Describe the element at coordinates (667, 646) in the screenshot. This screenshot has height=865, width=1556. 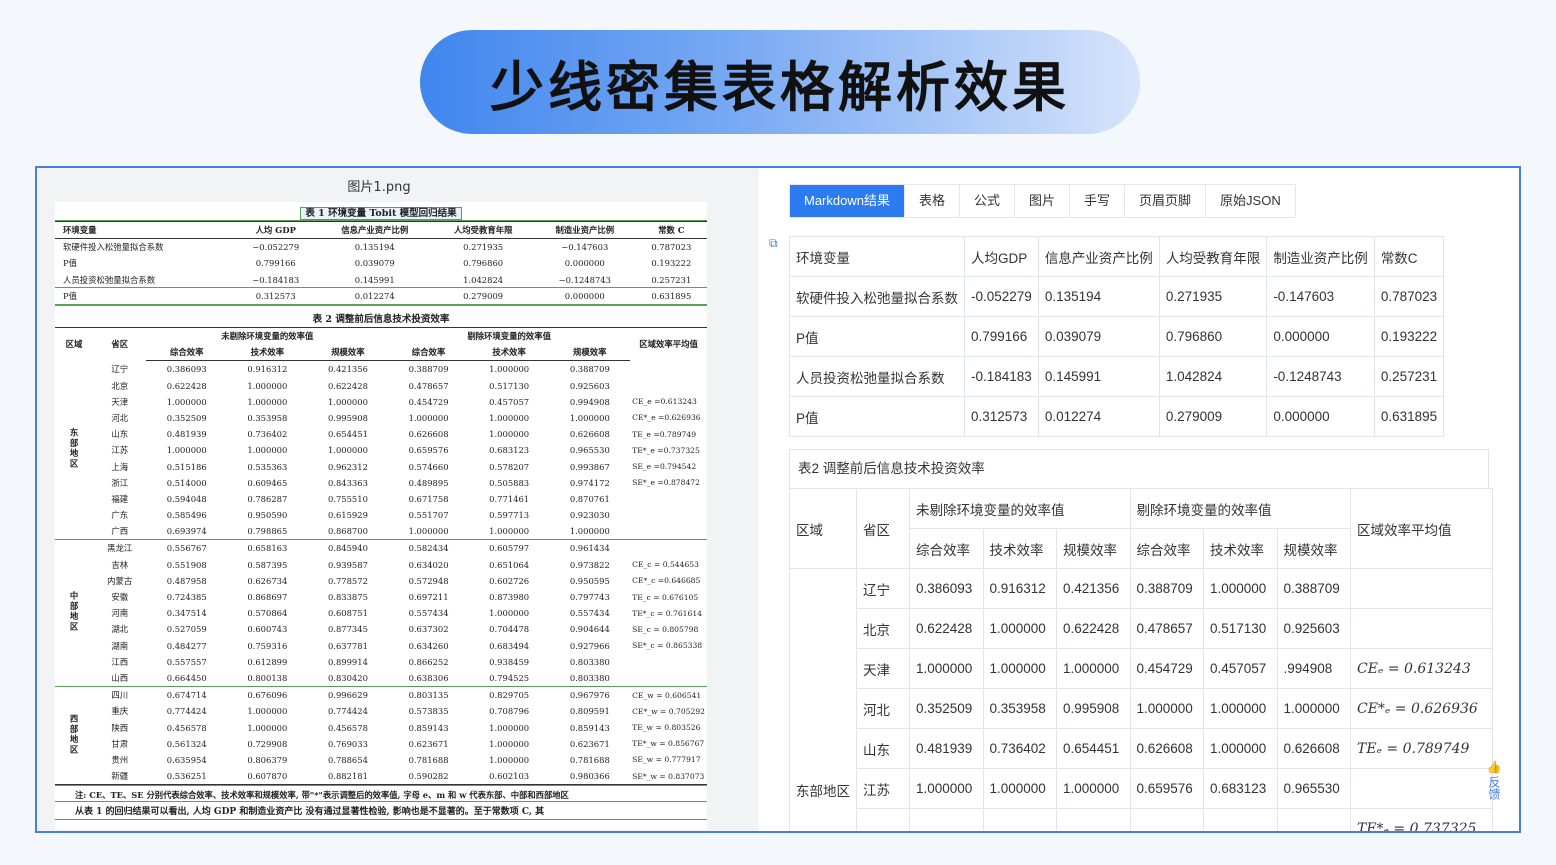
I see `table-cell: SE*_c = 0.865338` at that location.